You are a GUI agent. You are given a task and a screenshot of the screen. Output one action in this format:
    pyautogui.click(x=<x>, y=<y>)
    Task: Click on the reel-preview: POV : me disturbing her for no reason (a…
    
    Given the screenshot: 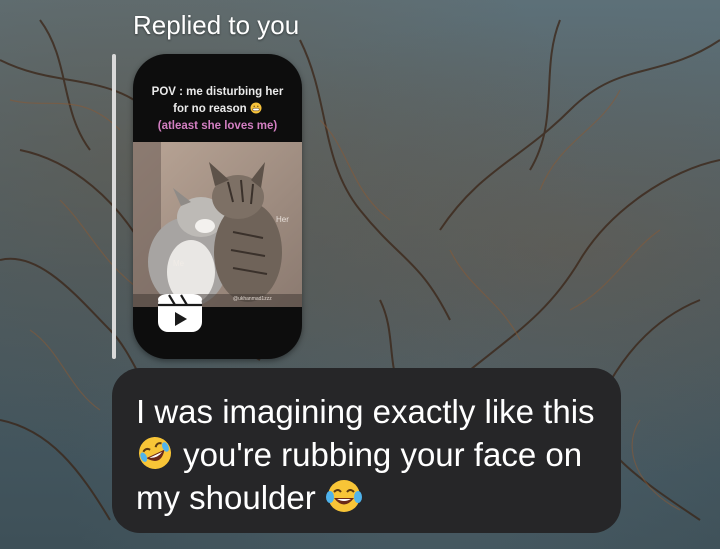 What is the action you would take?
    pyautogui.click(x=217, y=206)
    